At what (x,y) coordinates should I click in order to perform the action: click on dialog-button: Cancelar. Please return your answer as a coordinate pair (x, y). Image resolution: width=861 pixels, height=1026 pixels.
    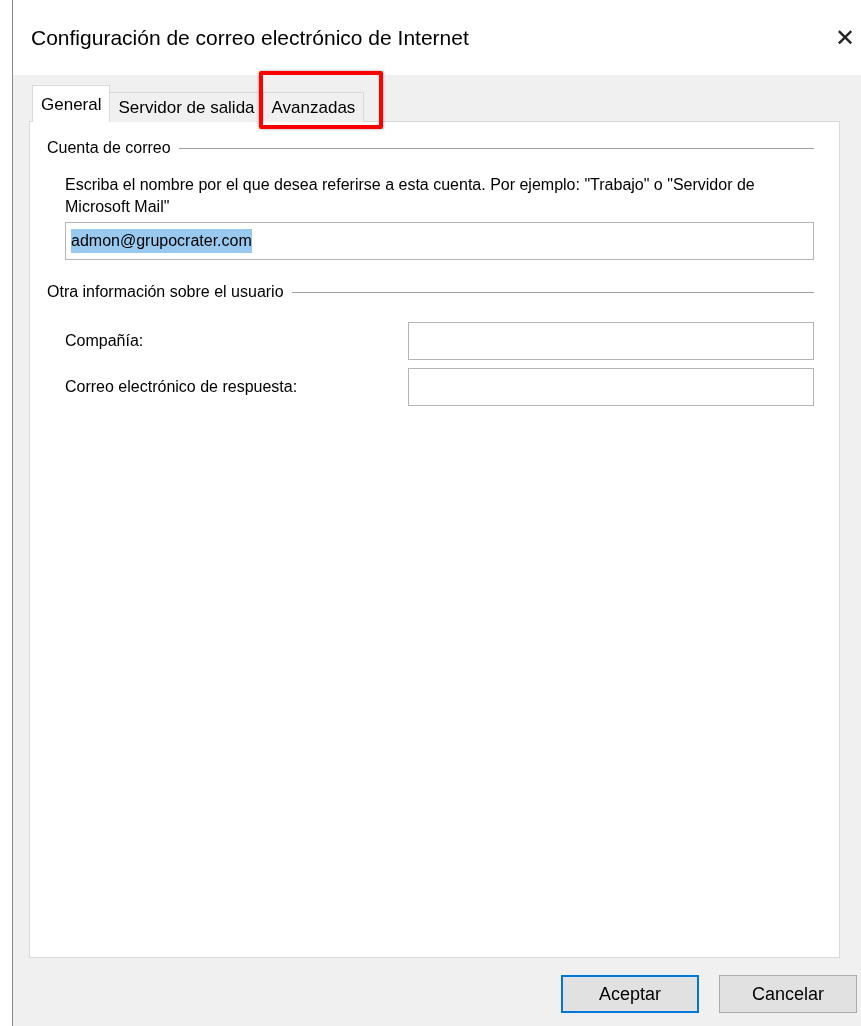
    Looking at the image, I should click on (788, 994).